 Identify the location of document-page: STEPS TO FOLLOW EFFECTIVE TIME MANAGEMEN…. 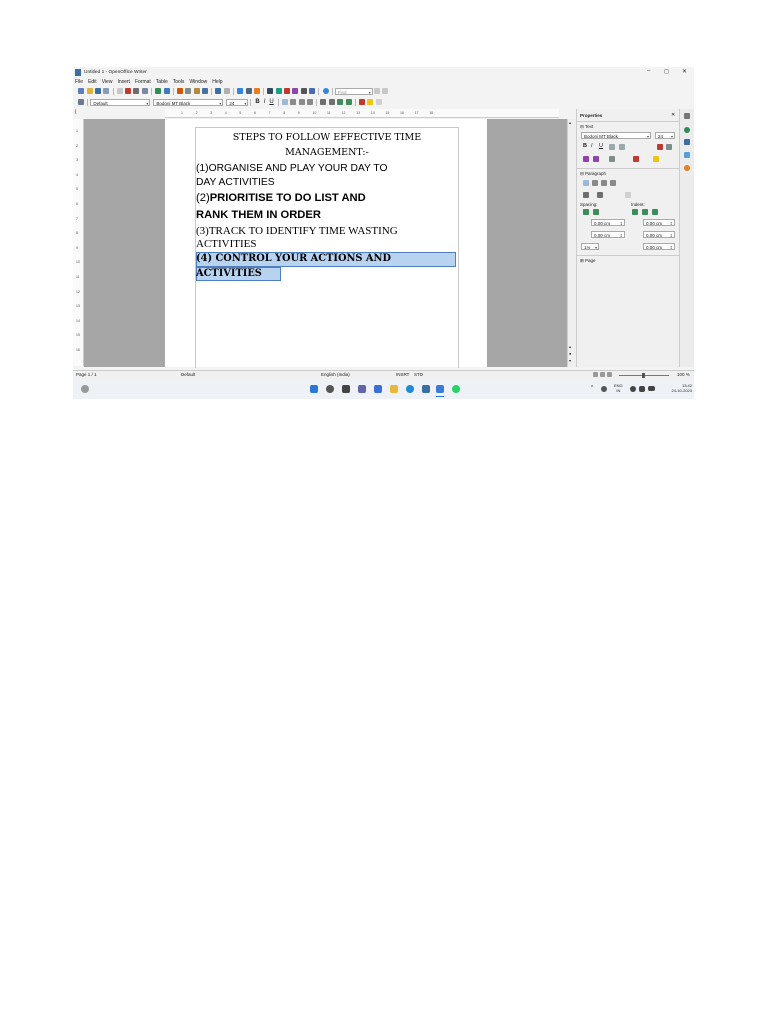
(327, 247).